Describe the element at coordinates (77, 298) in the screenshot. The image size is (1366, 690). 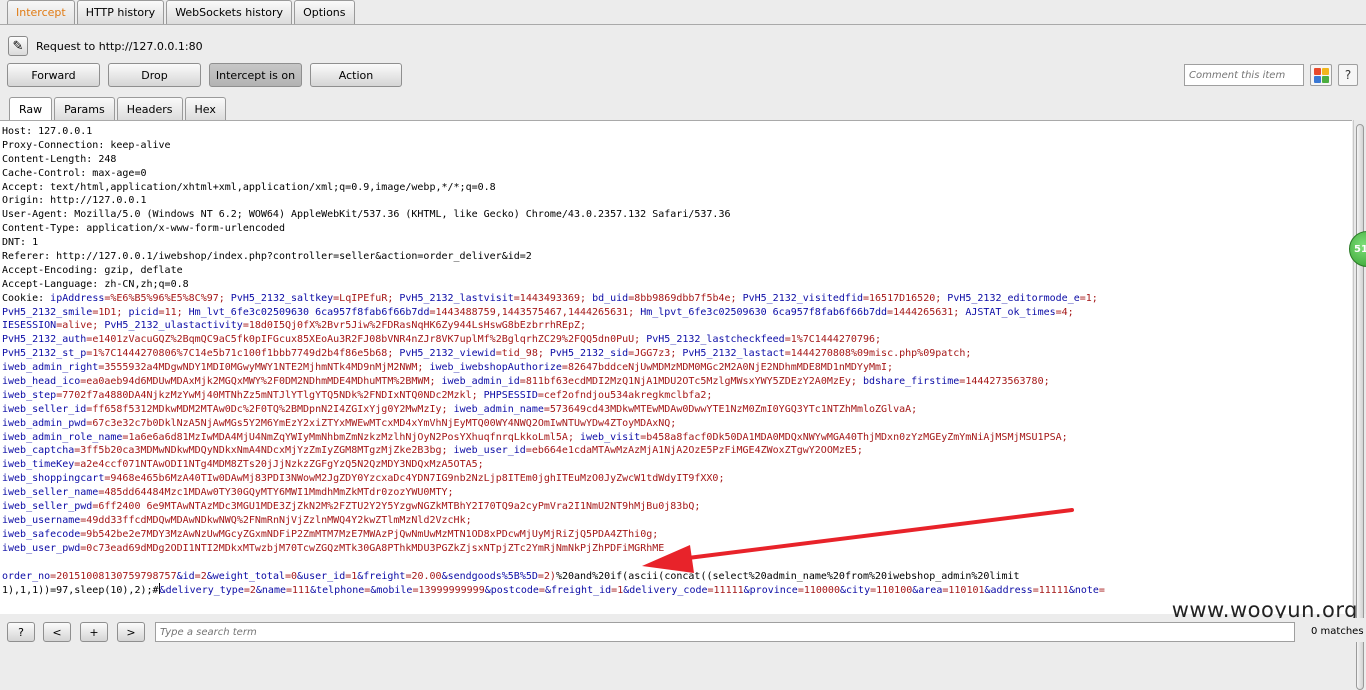
I see `param-name: ipAddress` at that location.